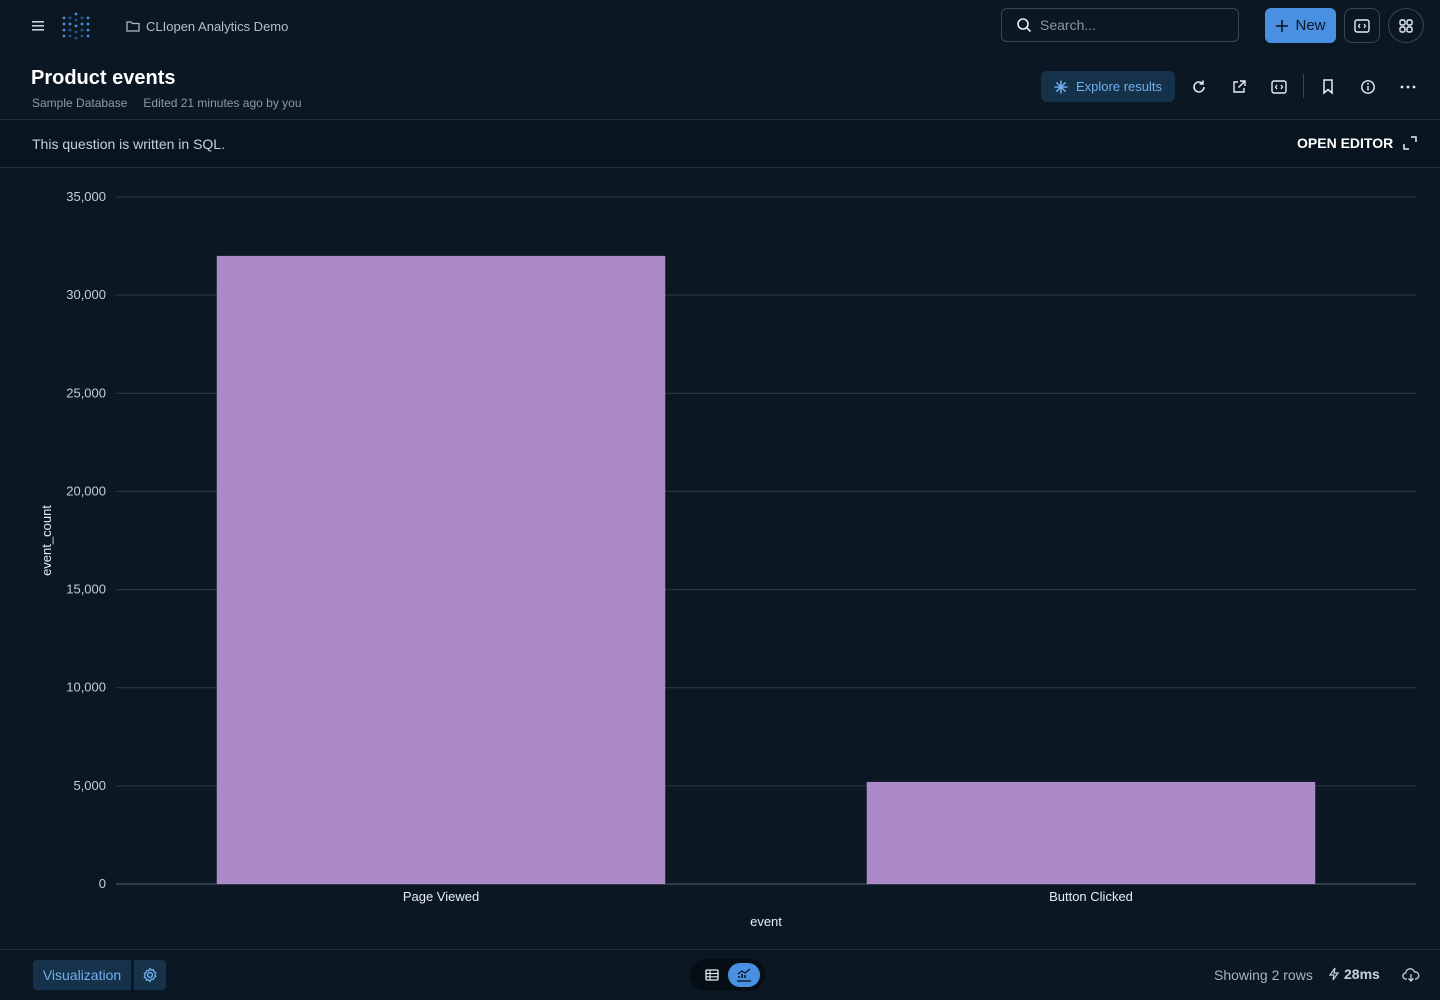  I want to click on explore-results-button: Explore results, so click(1108, 86).